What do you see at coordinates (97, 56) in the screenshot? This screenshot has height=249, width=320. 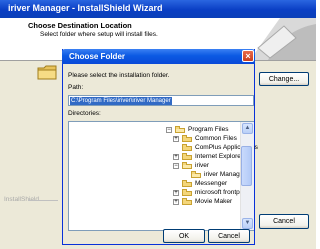 I see `dialog-title: Choose Folder` at bounding box center [97, 56].